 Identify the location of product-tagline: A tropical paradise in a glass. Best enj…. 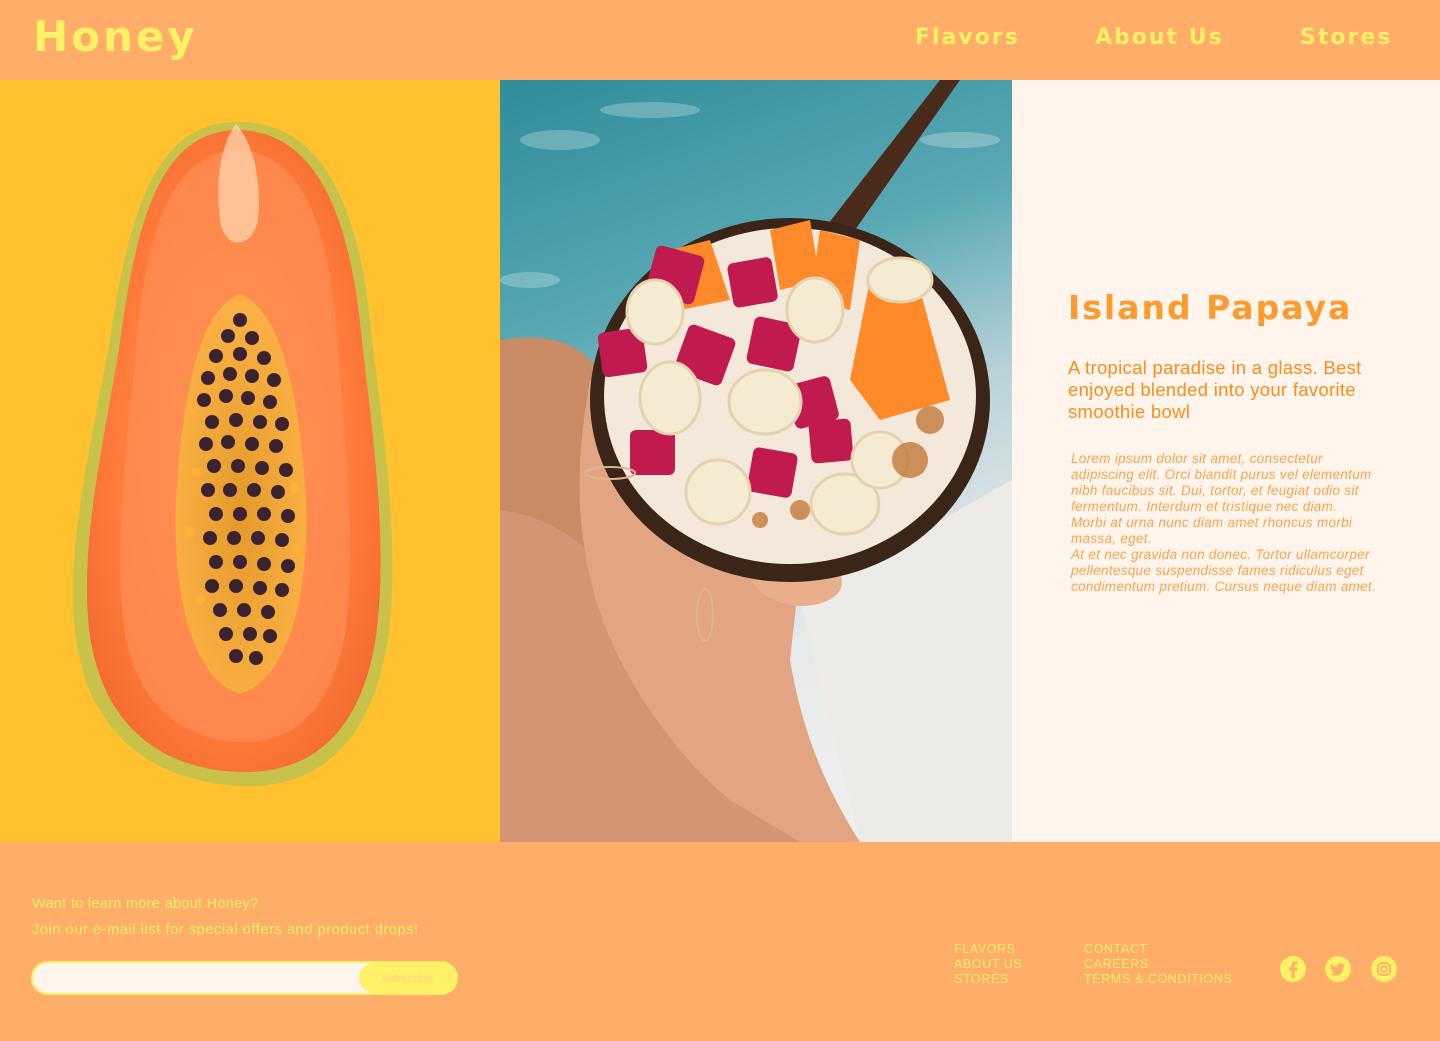
(1215, 389).